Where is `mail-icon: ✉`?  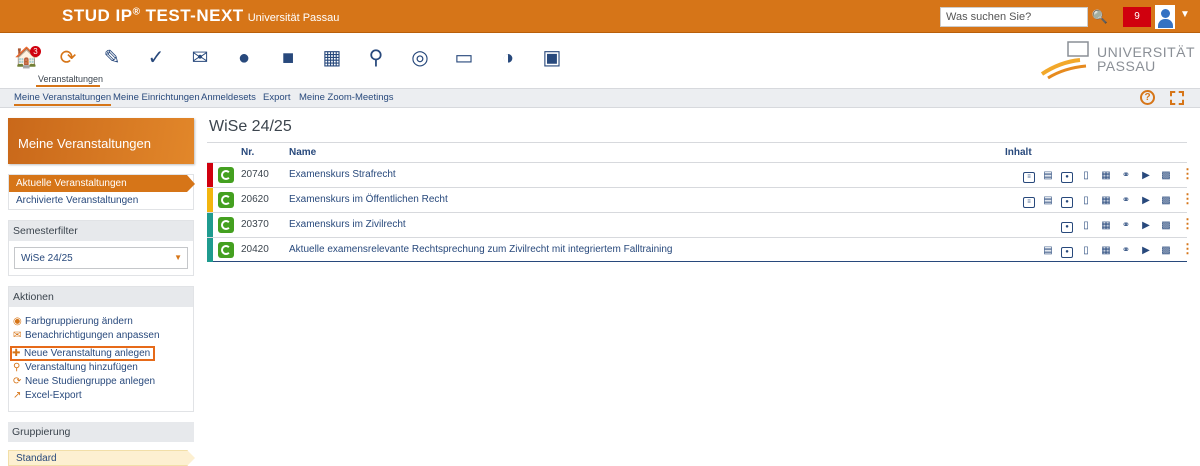
mail-icon: ✉ is located at coordinates (200, 58).